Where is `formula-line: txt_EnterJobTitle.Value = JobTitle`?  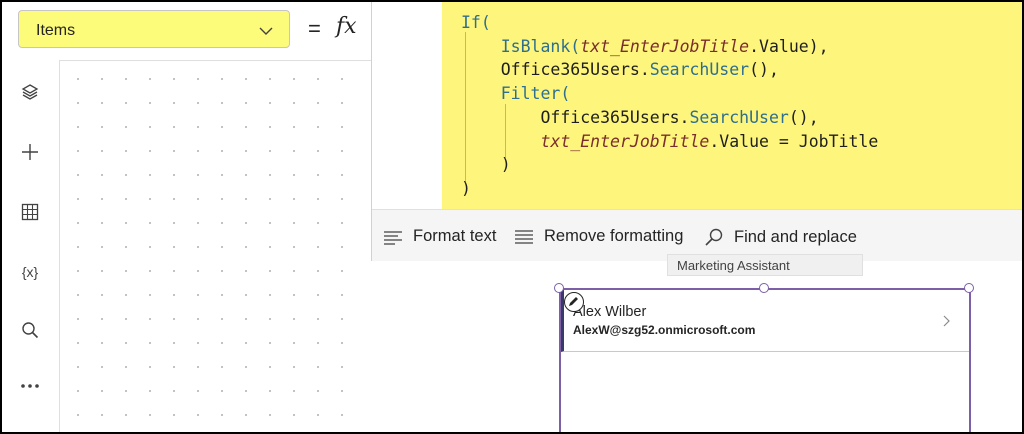 formula-line: txt_EnterJobTitle.Value = JobTitle is located at coordinates (709, 141).